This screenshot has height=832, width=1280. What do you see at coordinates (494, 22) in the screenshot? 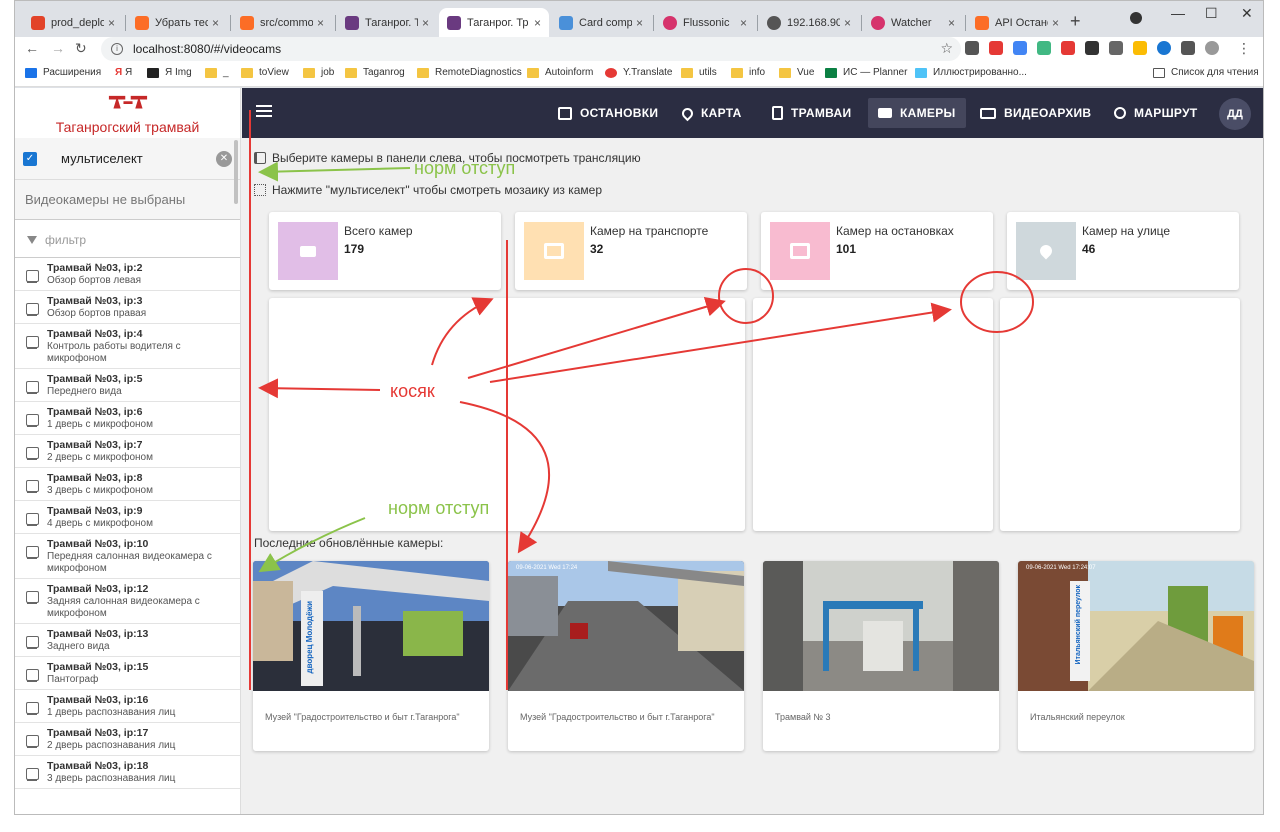
I see `browser-tab-active: Таганрог. Тр ×` at bounding box center [494, 22].